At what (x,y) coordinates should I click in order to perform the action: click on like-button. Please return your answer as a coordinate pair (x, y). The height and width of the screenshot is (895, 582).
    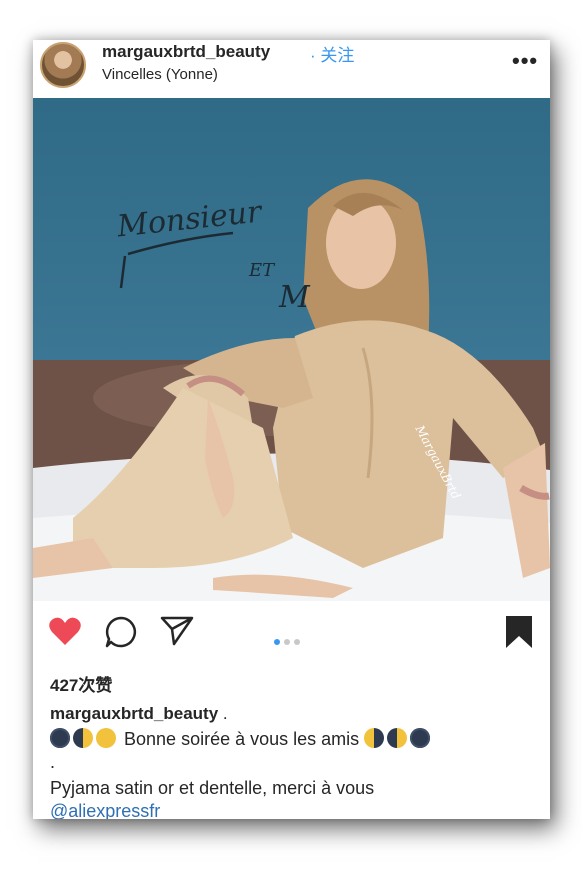
    Looking at the image, I should click on (65, 633).